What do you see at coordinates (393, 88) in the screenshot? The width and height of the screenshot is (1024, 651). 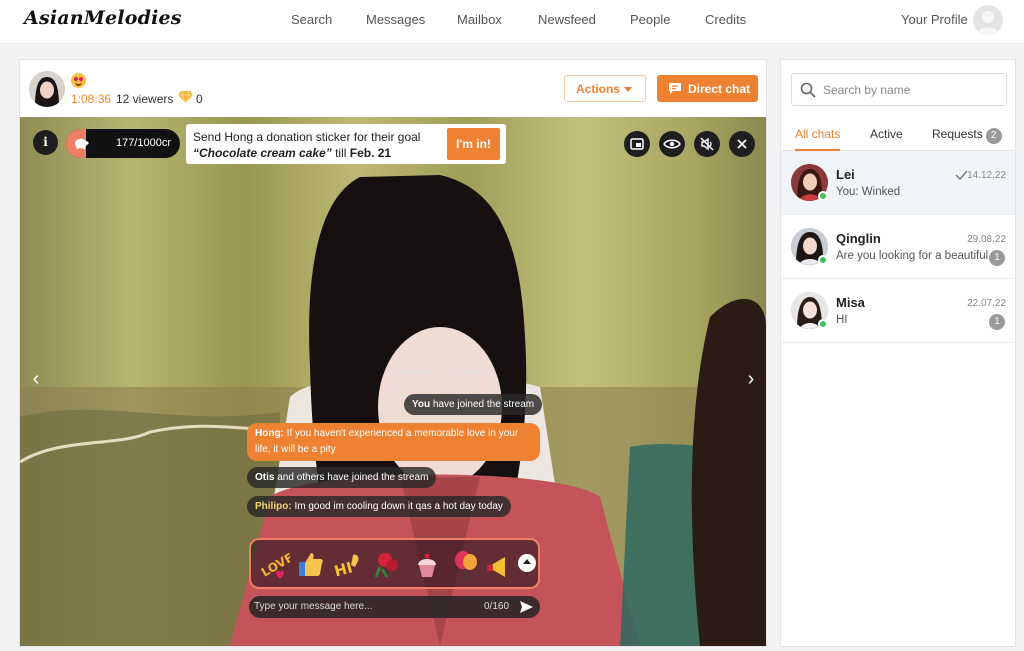 I see `stream-header: 1:08:36 12 viewers 0 Actions Direct chat` at bounding box center [393, 88].